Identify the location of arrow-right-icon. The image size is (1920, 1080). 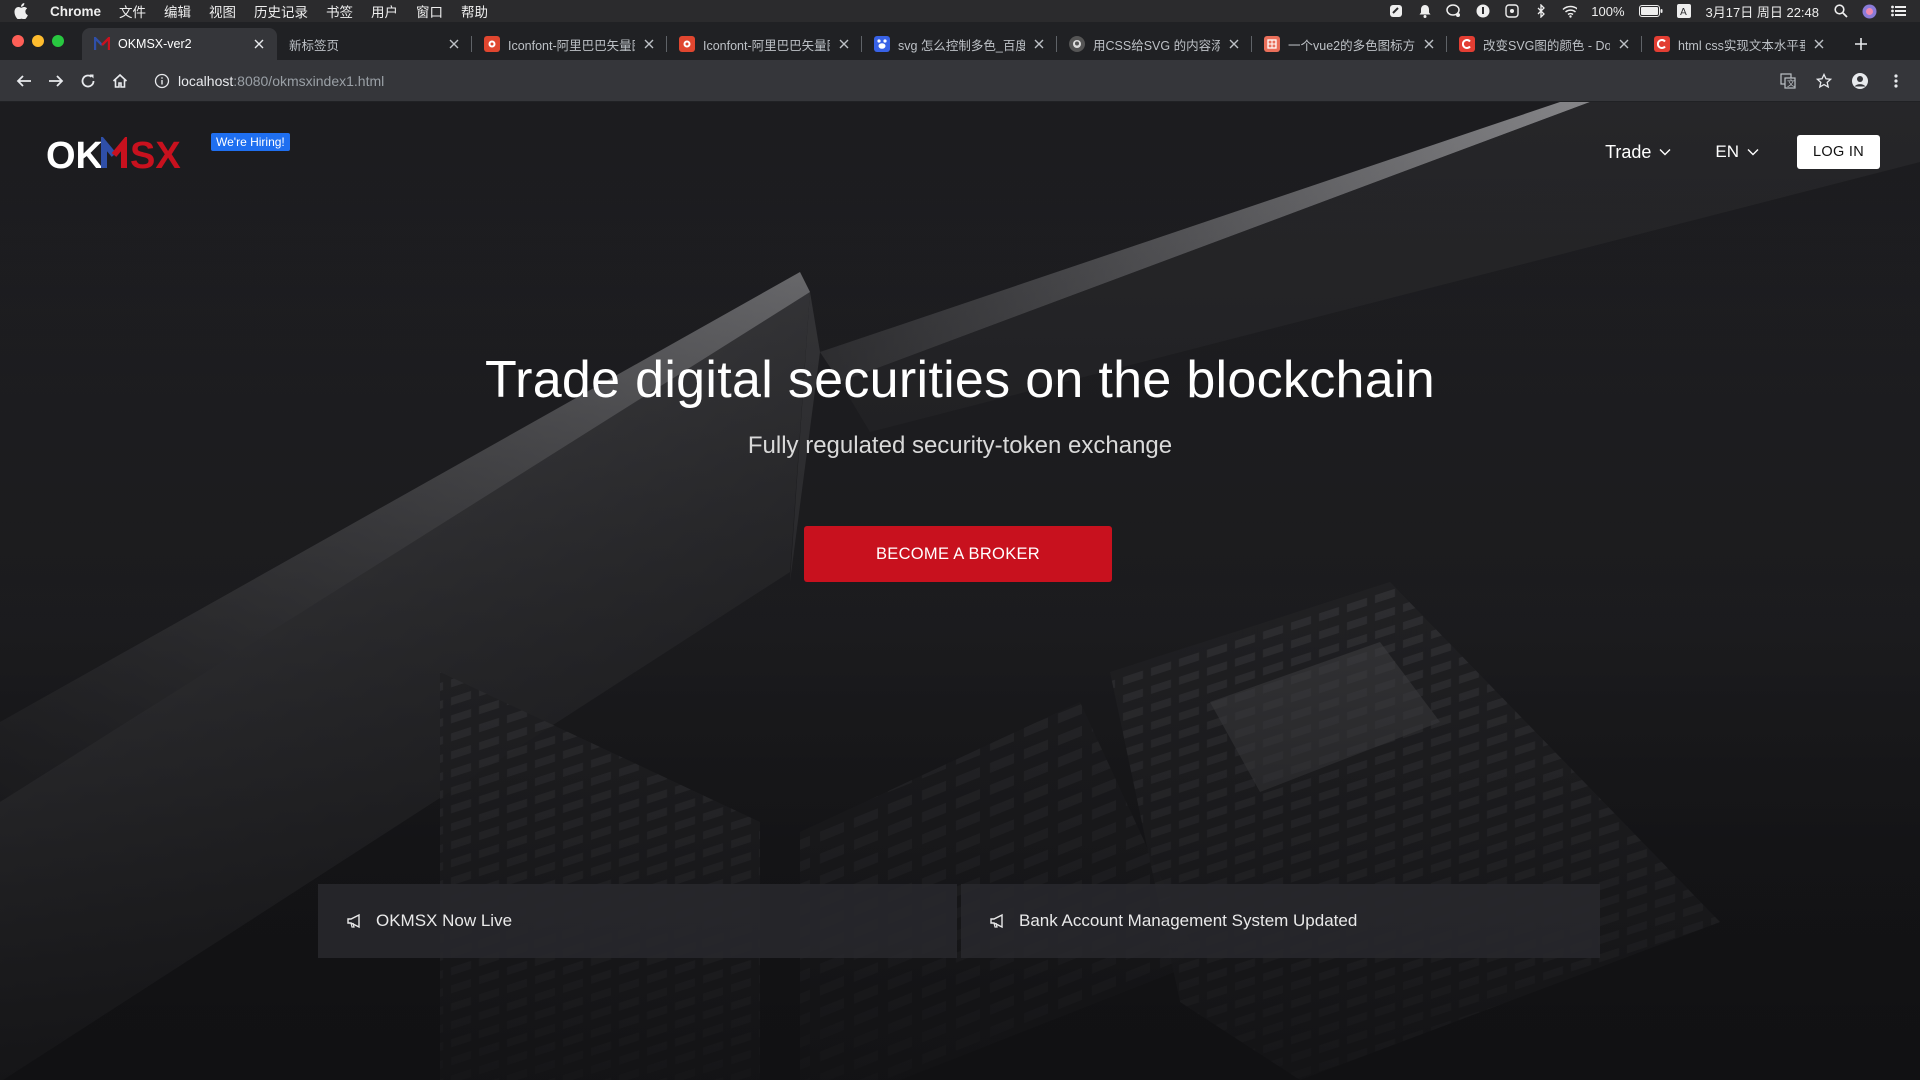
(56, 80).